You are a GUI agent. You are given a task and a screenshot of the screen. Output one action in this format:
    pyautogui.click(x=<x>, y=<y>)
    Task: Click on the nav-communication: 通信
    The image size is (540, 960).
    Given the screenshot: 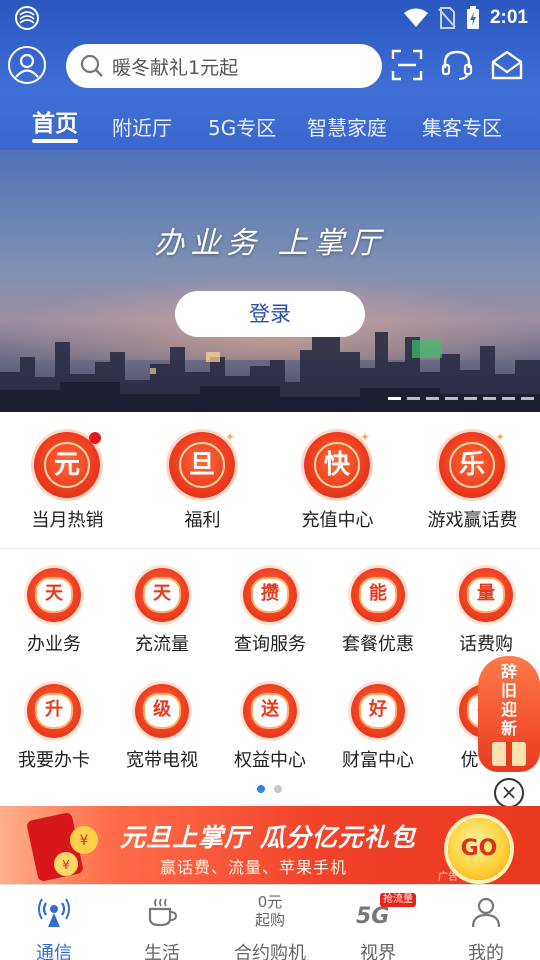 What is the action you would take?
    pyautogui.click(x=54, y=922)
    